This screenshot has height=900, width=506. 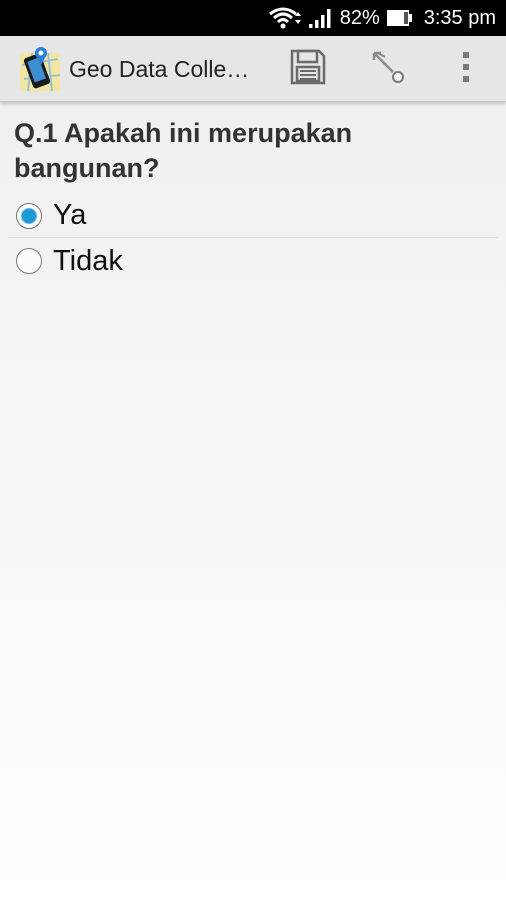 What do you see at coordinates (359, 17) in the screenshot?
I see `battery-level: 82%` at bounding box center [359, 17].